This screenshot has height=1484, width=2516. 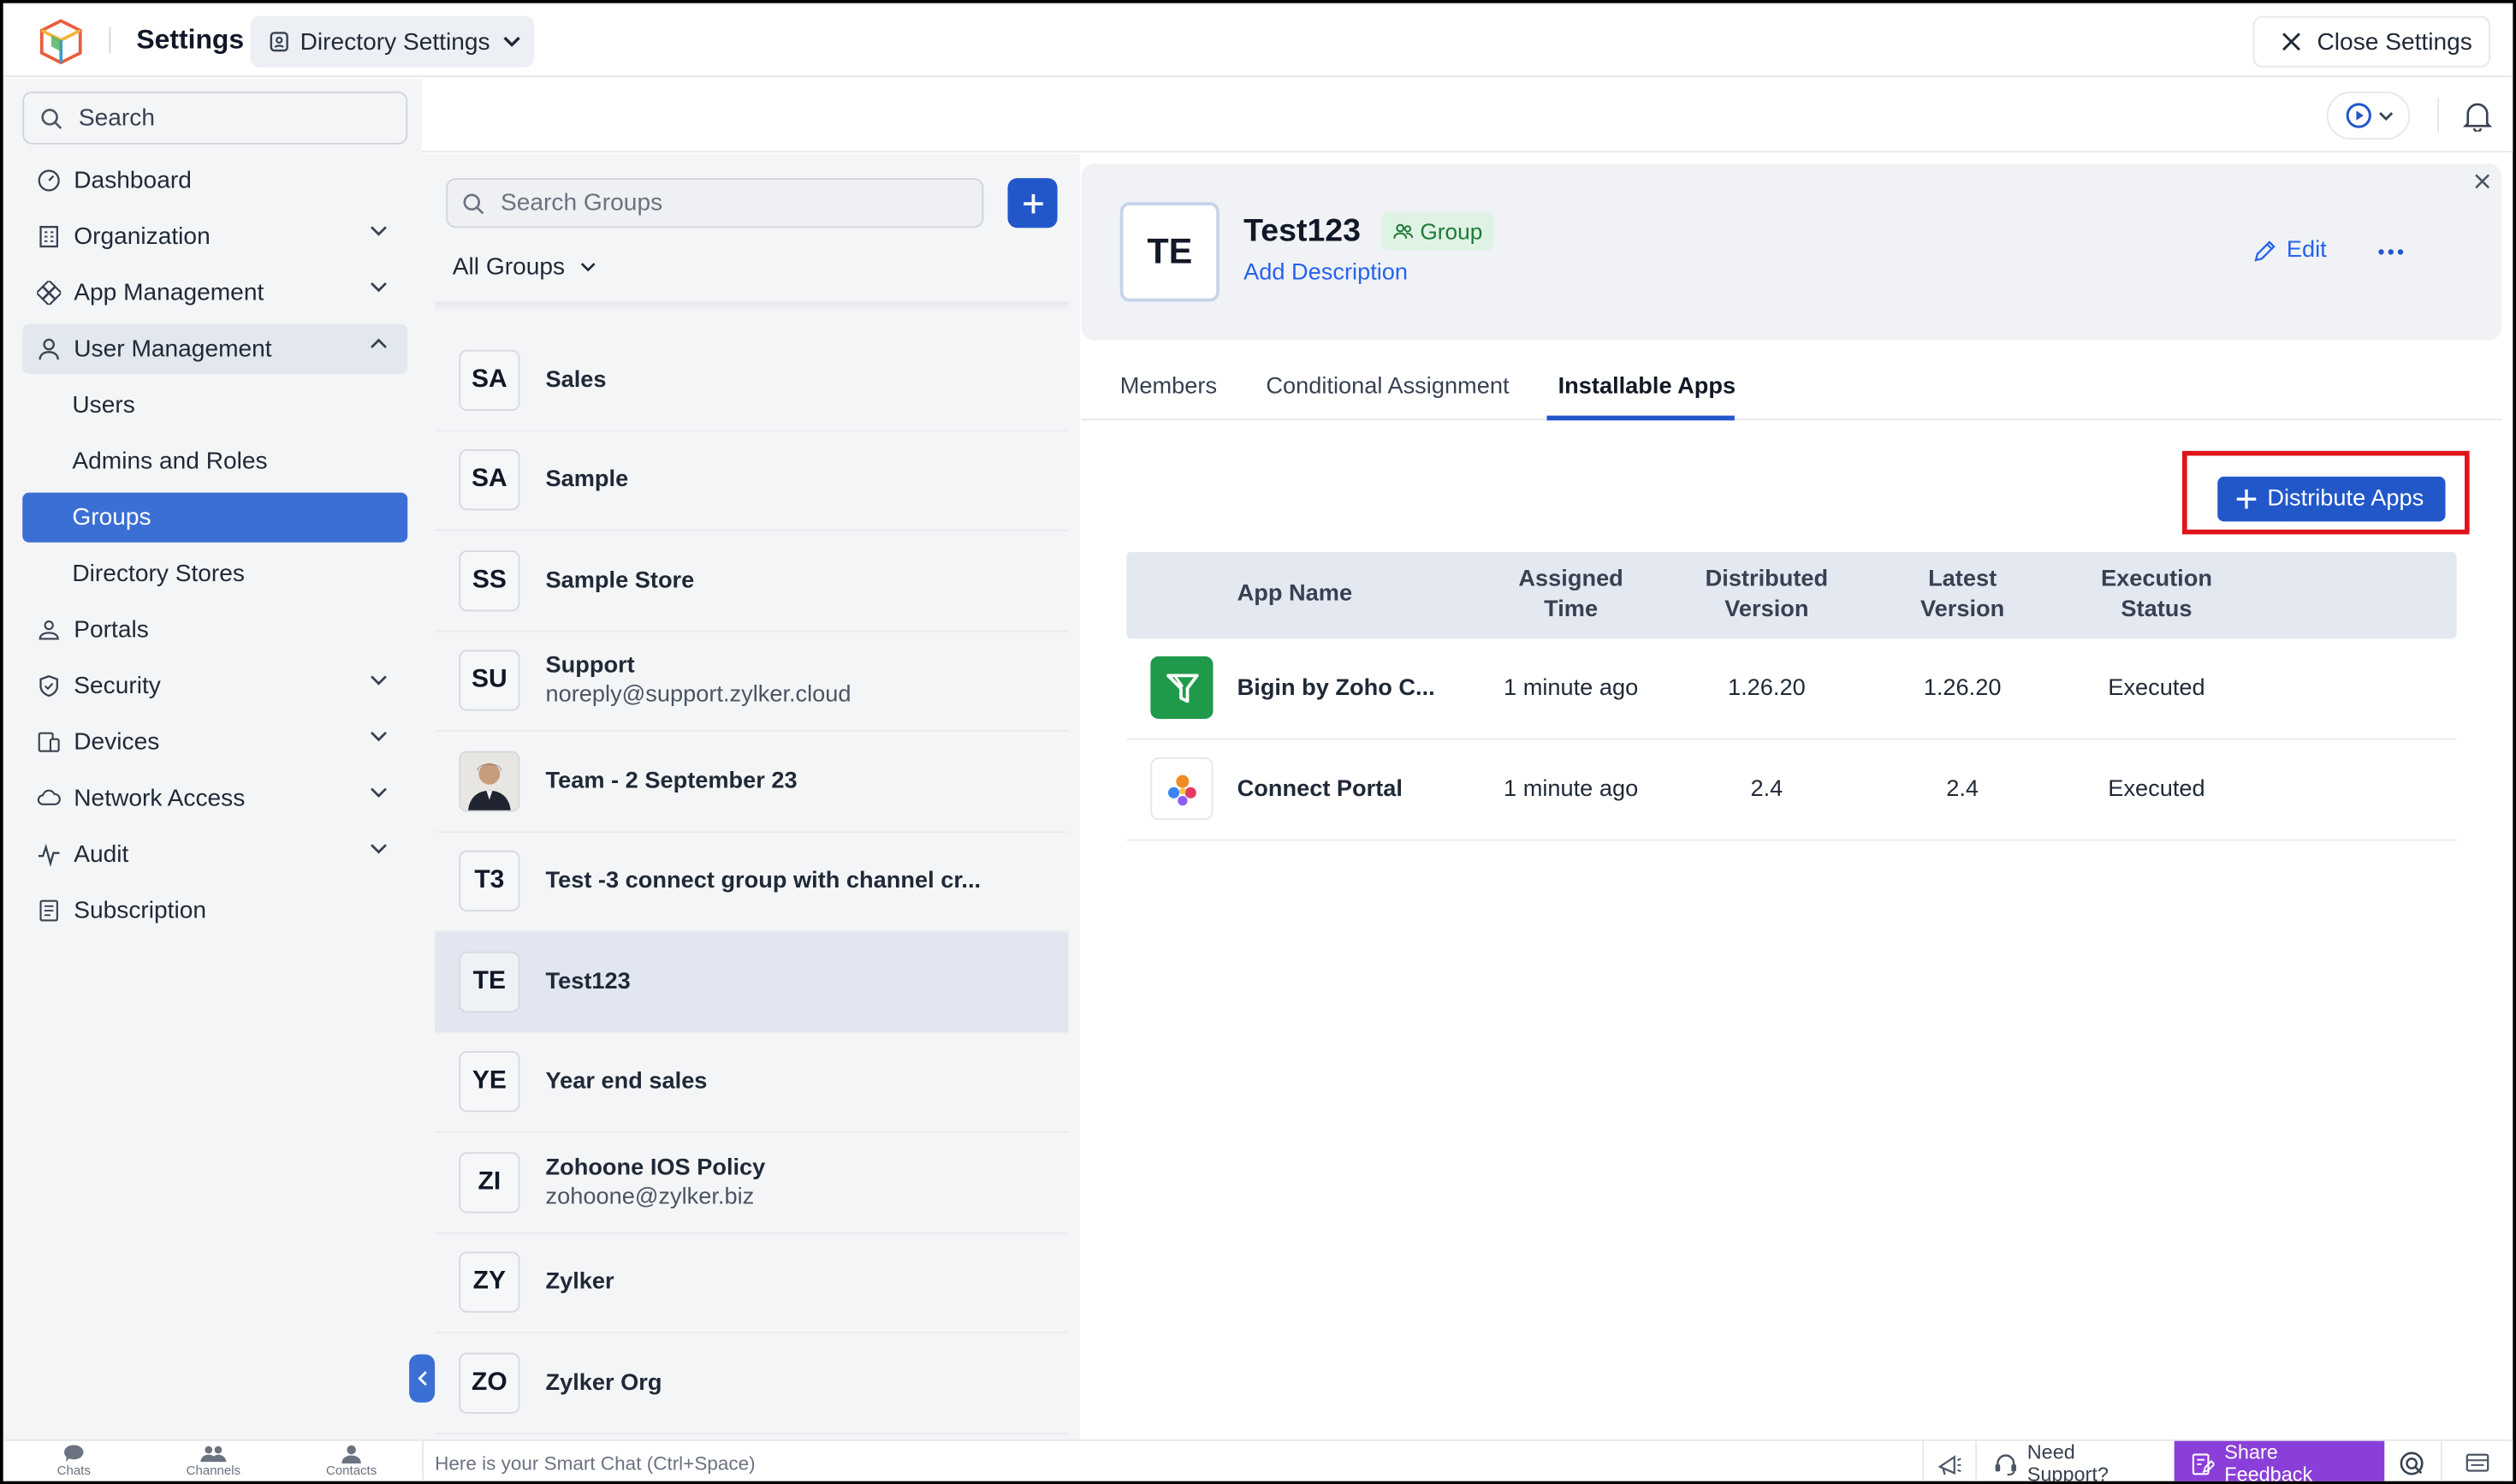 I want to click on organization-icon, so click(x=48, y=237).